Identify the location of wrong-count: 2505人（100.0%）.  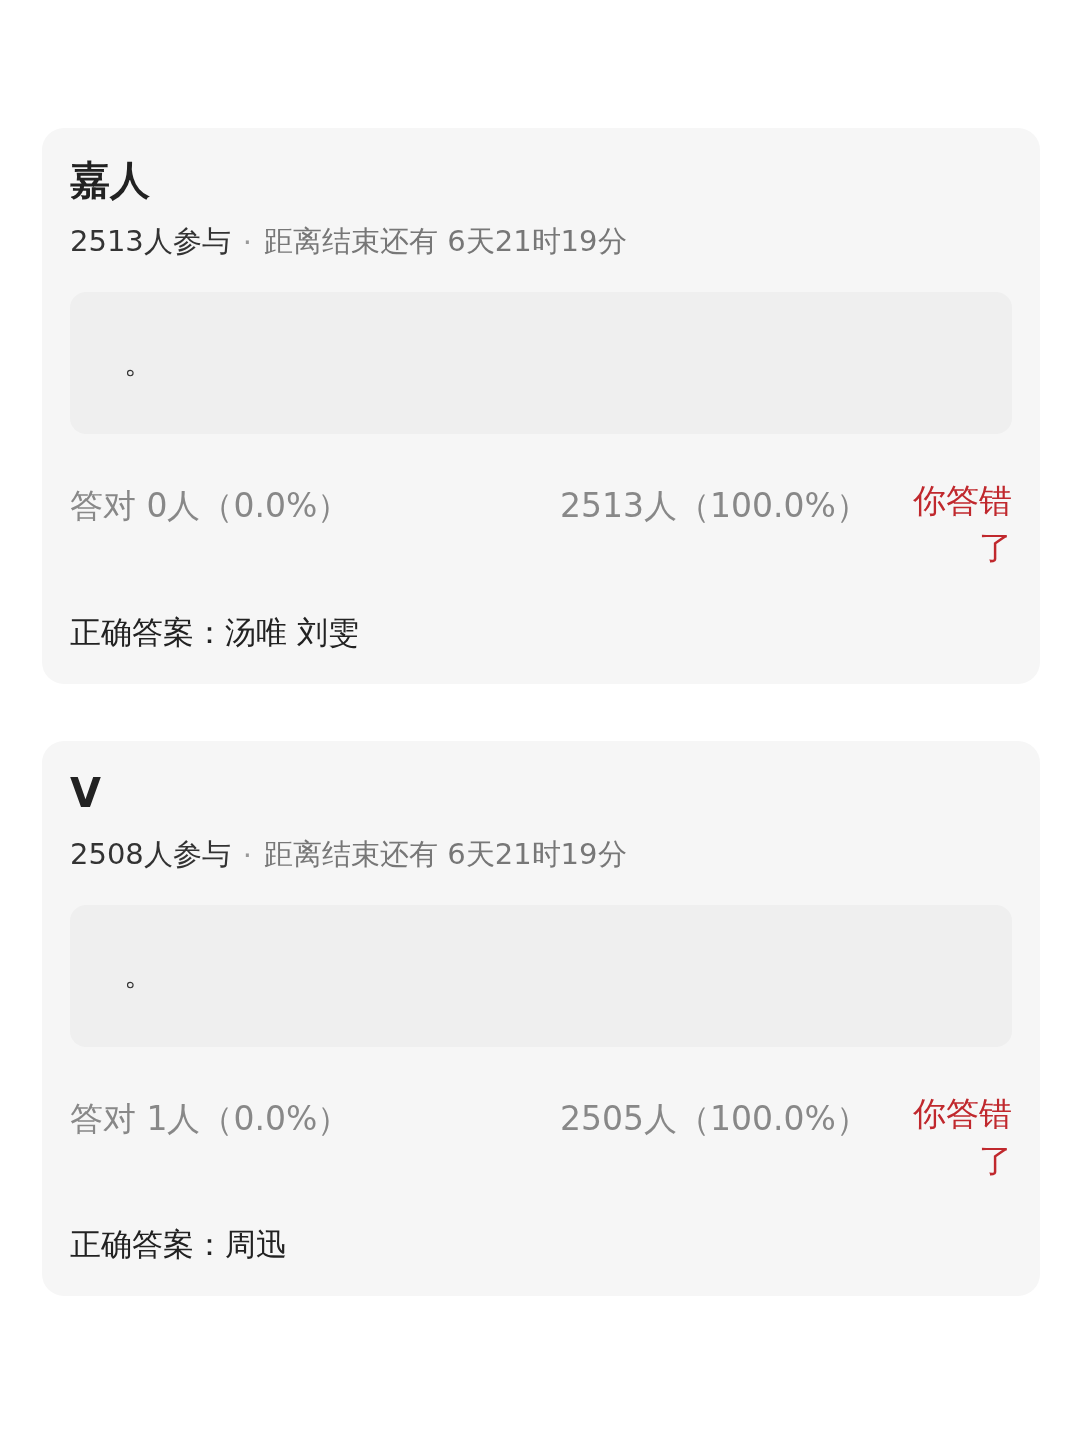
(715, 1118).